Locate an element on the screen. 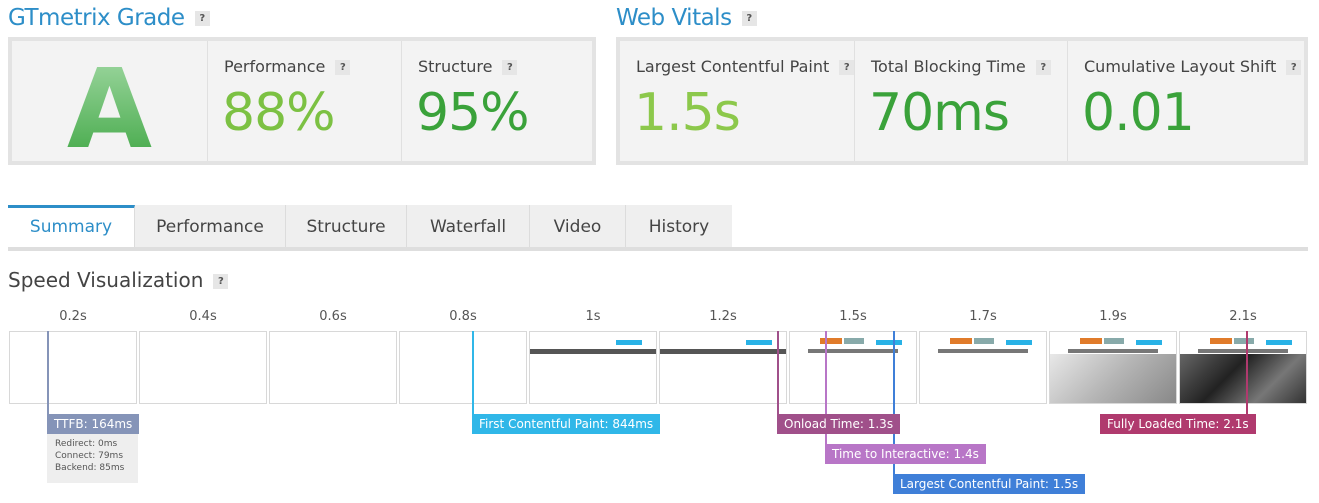  speed-visualization-title: Speed Visualization? is located at coordinates (118, 280).